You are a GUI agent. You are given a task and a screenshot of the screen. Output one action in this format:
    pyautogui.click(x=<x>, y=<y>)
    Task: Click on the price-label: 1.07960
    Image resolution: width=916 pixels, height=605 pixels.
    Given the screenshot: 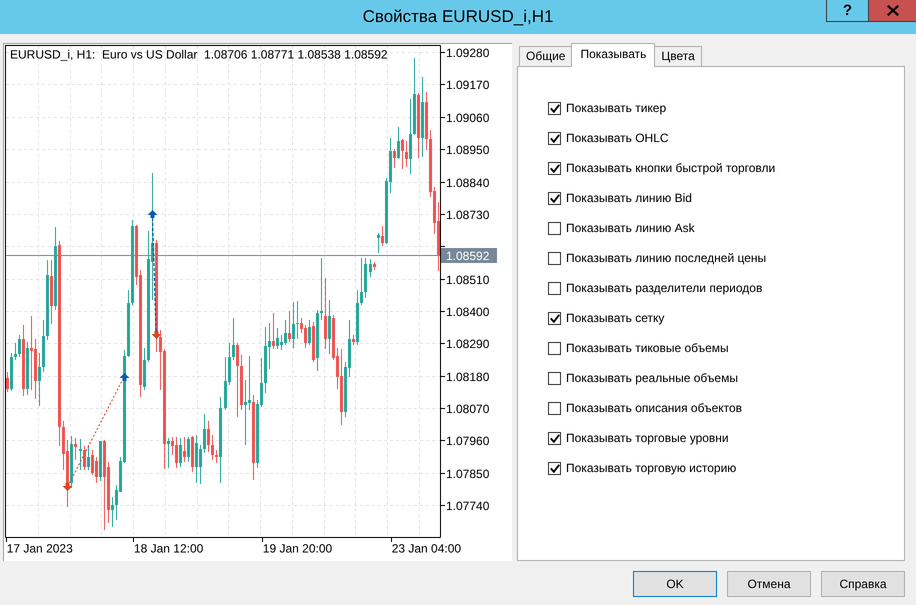 What is the action you would take?
    pyautogui.click(x=468, y=441)
    